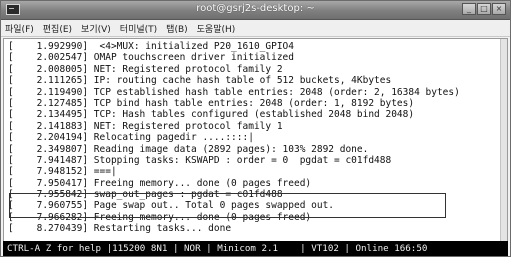 The width and height of the screenshot is (511, 257). What do you see at coordinates (96, 28) in the screenshot?
I see `menu-view: 보기(V)` at bounding box center [96, 28].